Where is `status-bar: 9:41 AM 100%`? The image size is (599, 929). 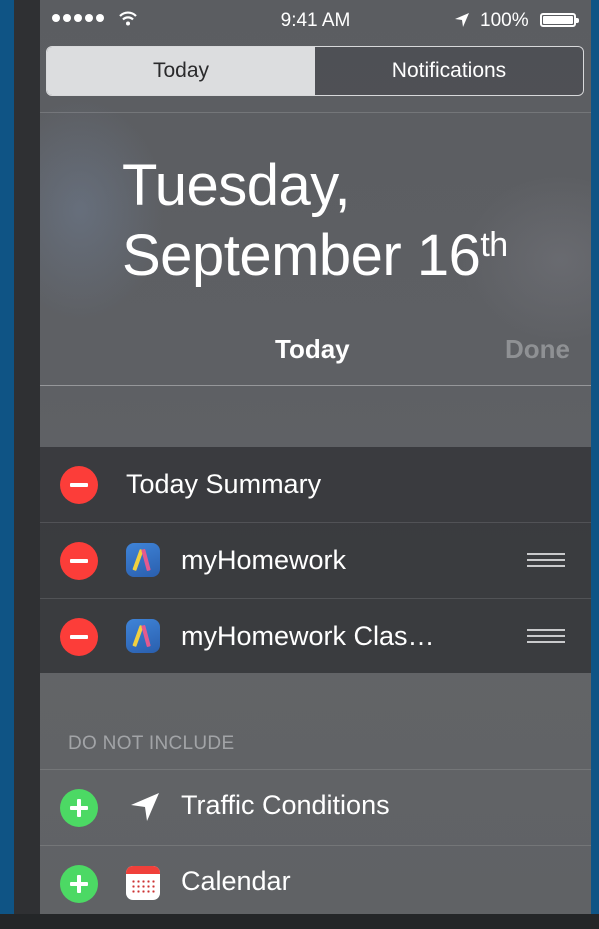 status-bar: 9:41 AM 100% is located at coordinates (315, 21).